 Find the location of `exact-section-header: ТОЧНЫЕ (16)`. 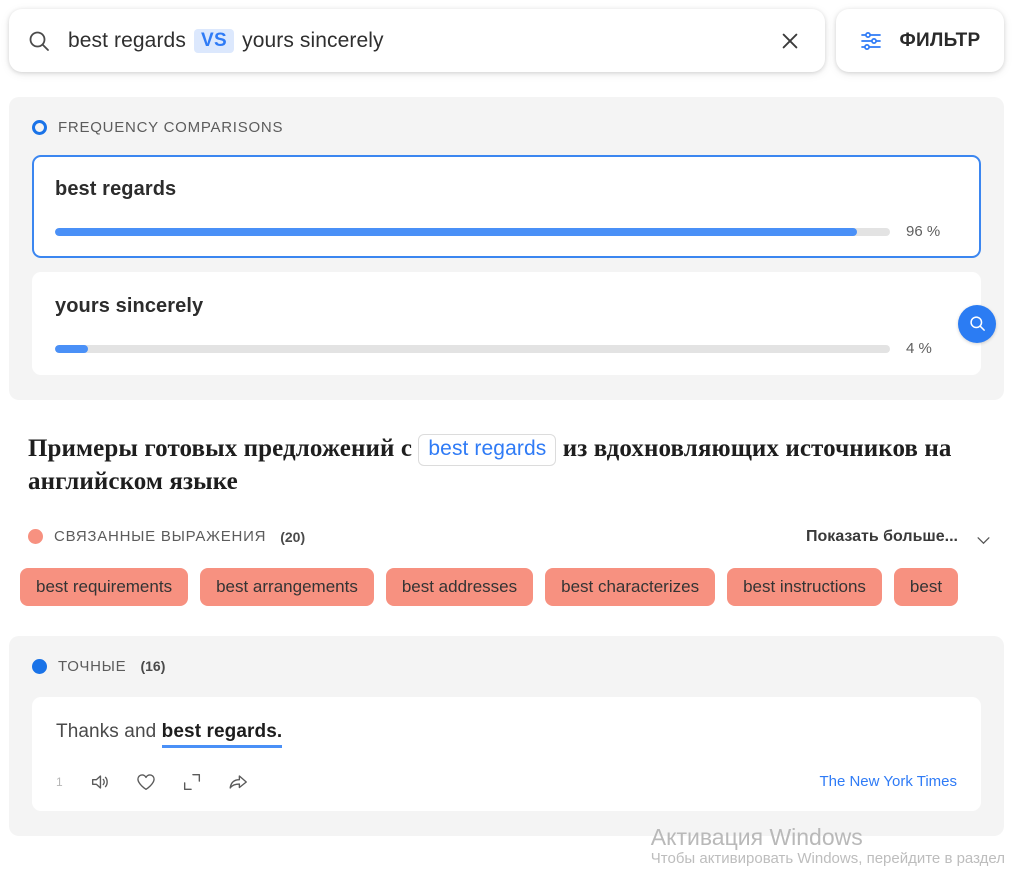

exact-section-header: ТОЧНЫЕ (16) is located at coordinates (506, 666).